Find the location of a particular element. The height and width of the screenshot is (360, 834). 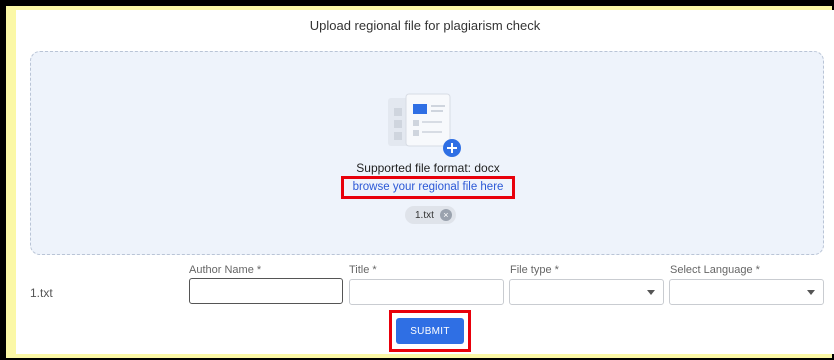

author-label: Author Name * is located at coordinates (225, 270).